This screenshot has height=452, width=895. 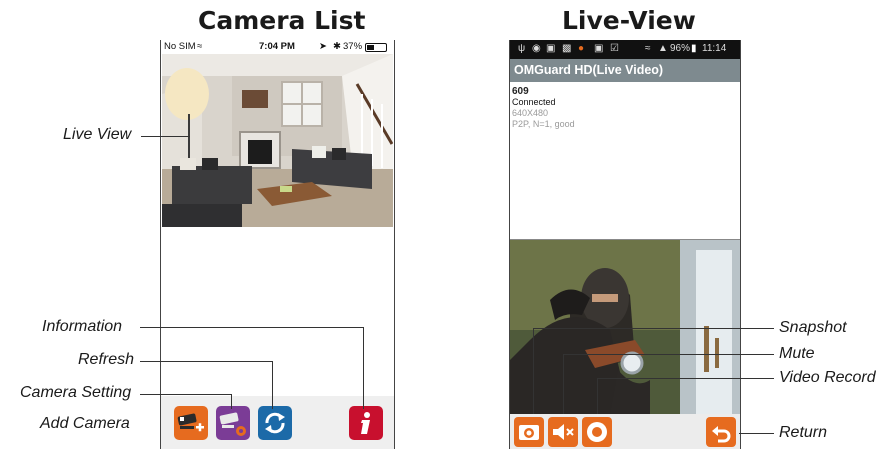 I want to click on p2p-status: P2P, N=1, good, so click(x=543, y=124).